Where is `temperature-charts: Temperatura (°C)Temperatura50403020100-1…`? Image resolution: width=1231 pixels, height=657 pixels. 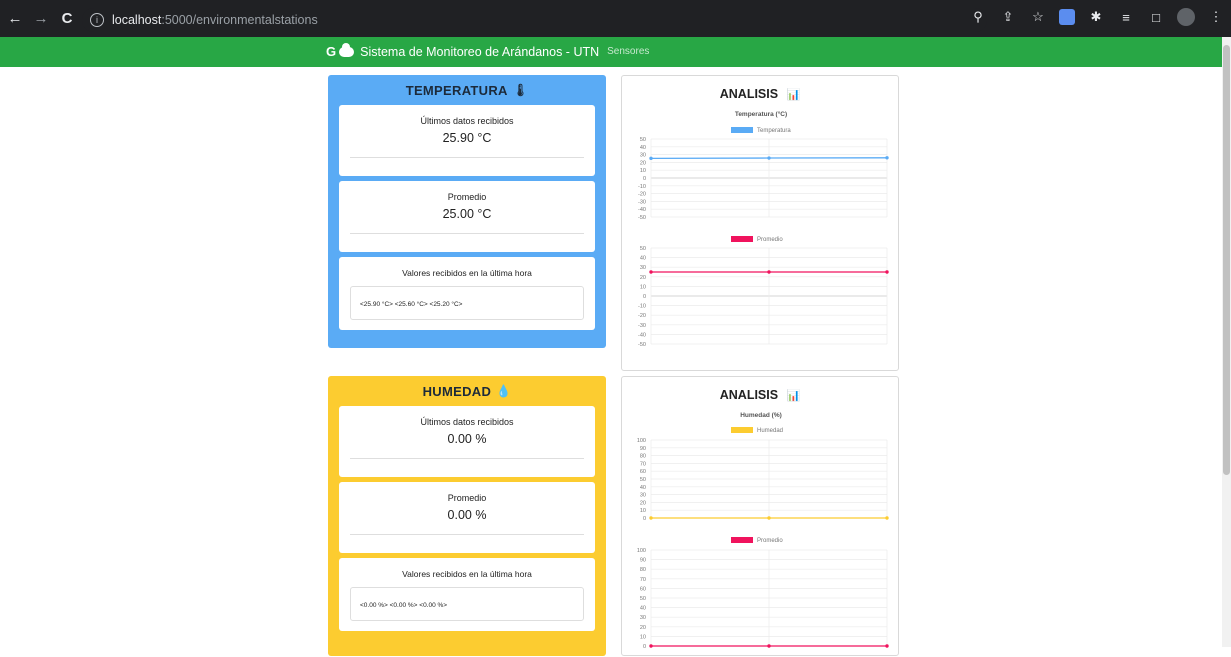
temperature-charts: Temperatura (°C)Temperatura50403020100-1… is located at coordinates (763, 229).